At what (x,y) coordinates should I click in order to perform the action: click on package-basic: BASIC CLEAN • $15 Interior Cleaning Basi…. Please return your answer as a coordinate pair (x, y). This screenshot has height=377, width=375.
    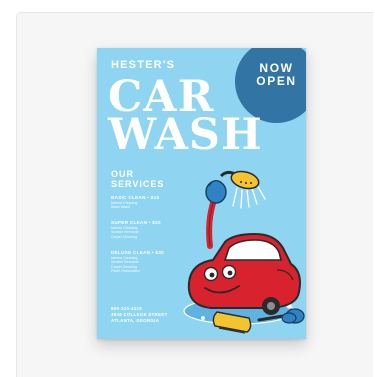
    Looking at the image, I should click on (135, 202).